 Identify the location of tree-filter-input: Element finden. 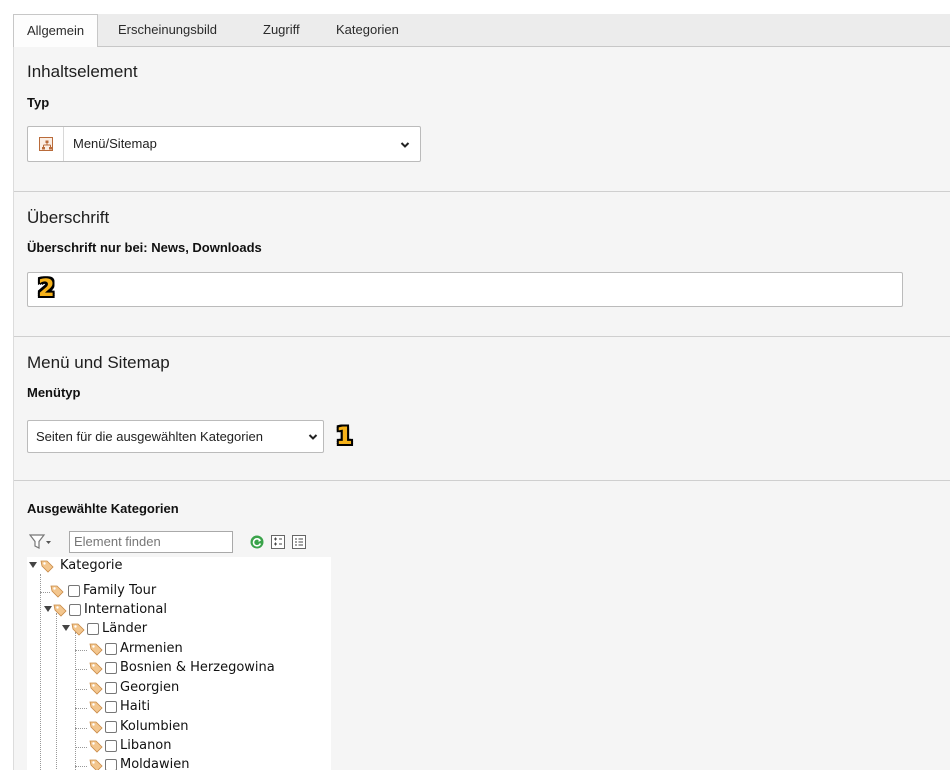
(151, 542).